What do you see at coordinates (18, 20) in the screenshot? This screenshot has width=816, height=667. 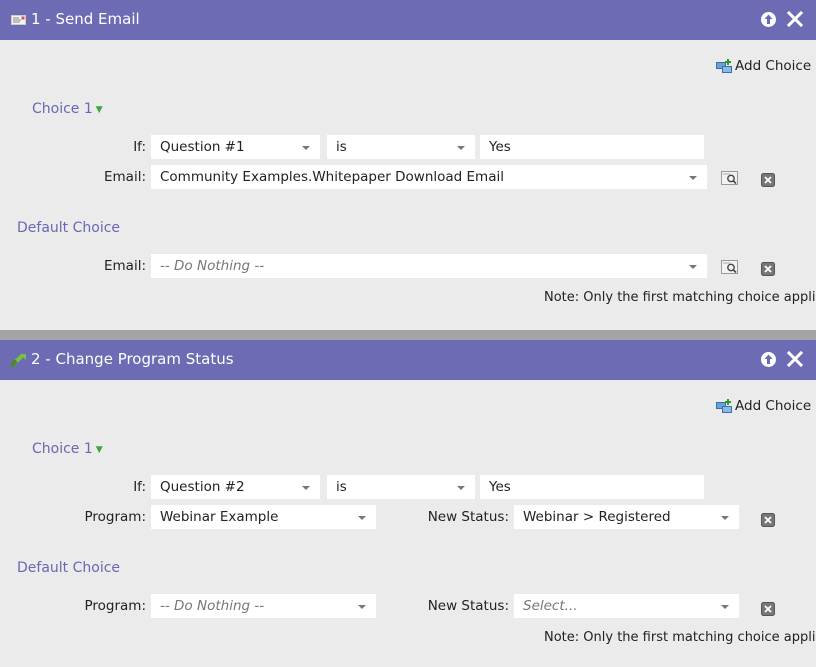 I see `email-icon` at bounding box center [18, 20].